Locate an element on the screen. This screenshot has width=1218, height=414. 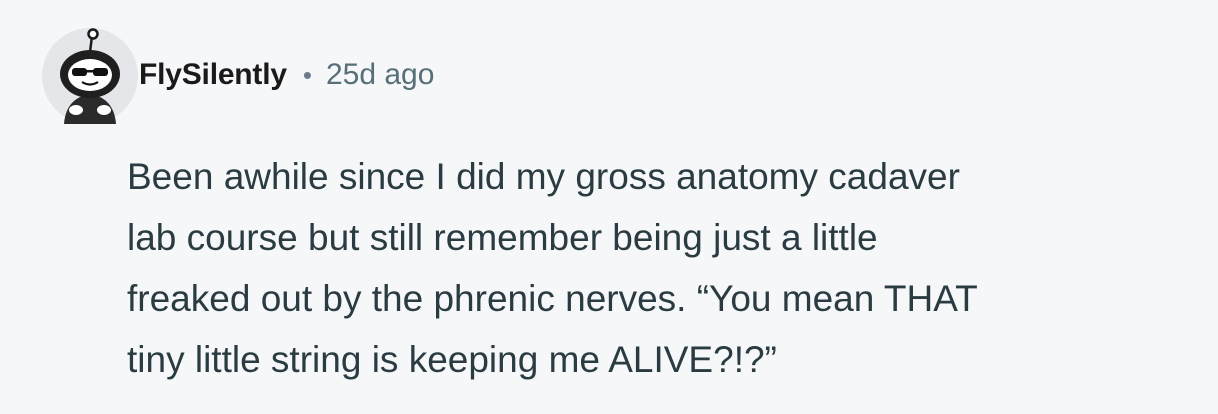
user-avatar is located at coordinates (90, 76).